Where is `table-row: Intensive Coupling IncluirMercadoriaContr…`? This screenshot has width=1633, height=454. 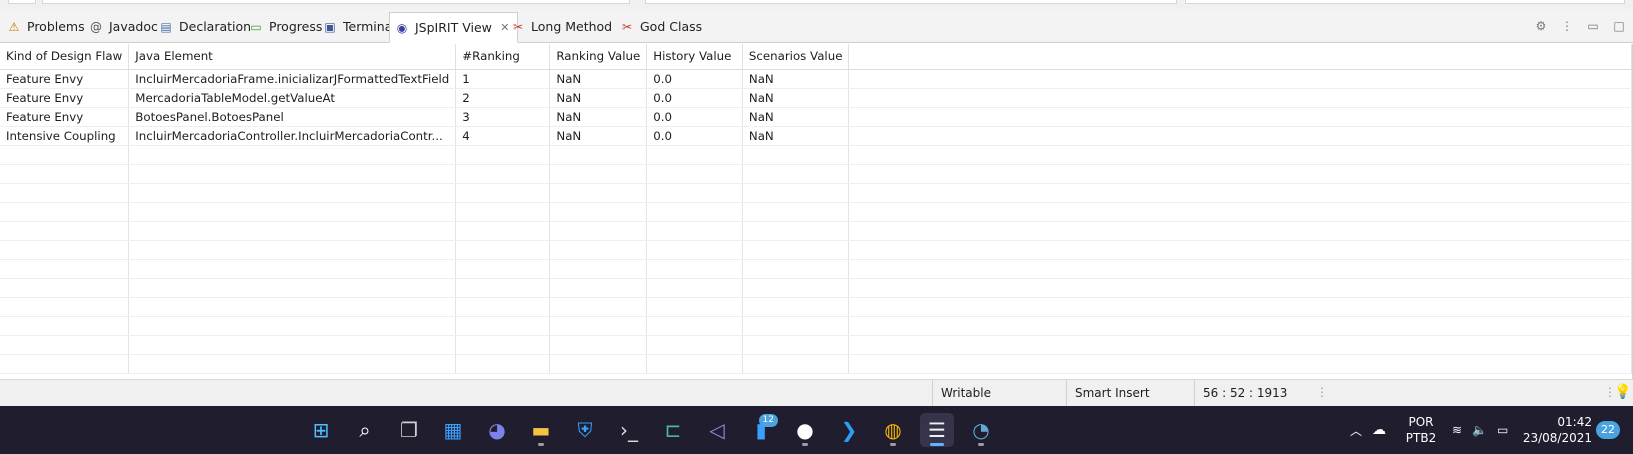
table-row: Intensive Coupling IncluirMercadoriaContr… is located at coordinates (816, 136).